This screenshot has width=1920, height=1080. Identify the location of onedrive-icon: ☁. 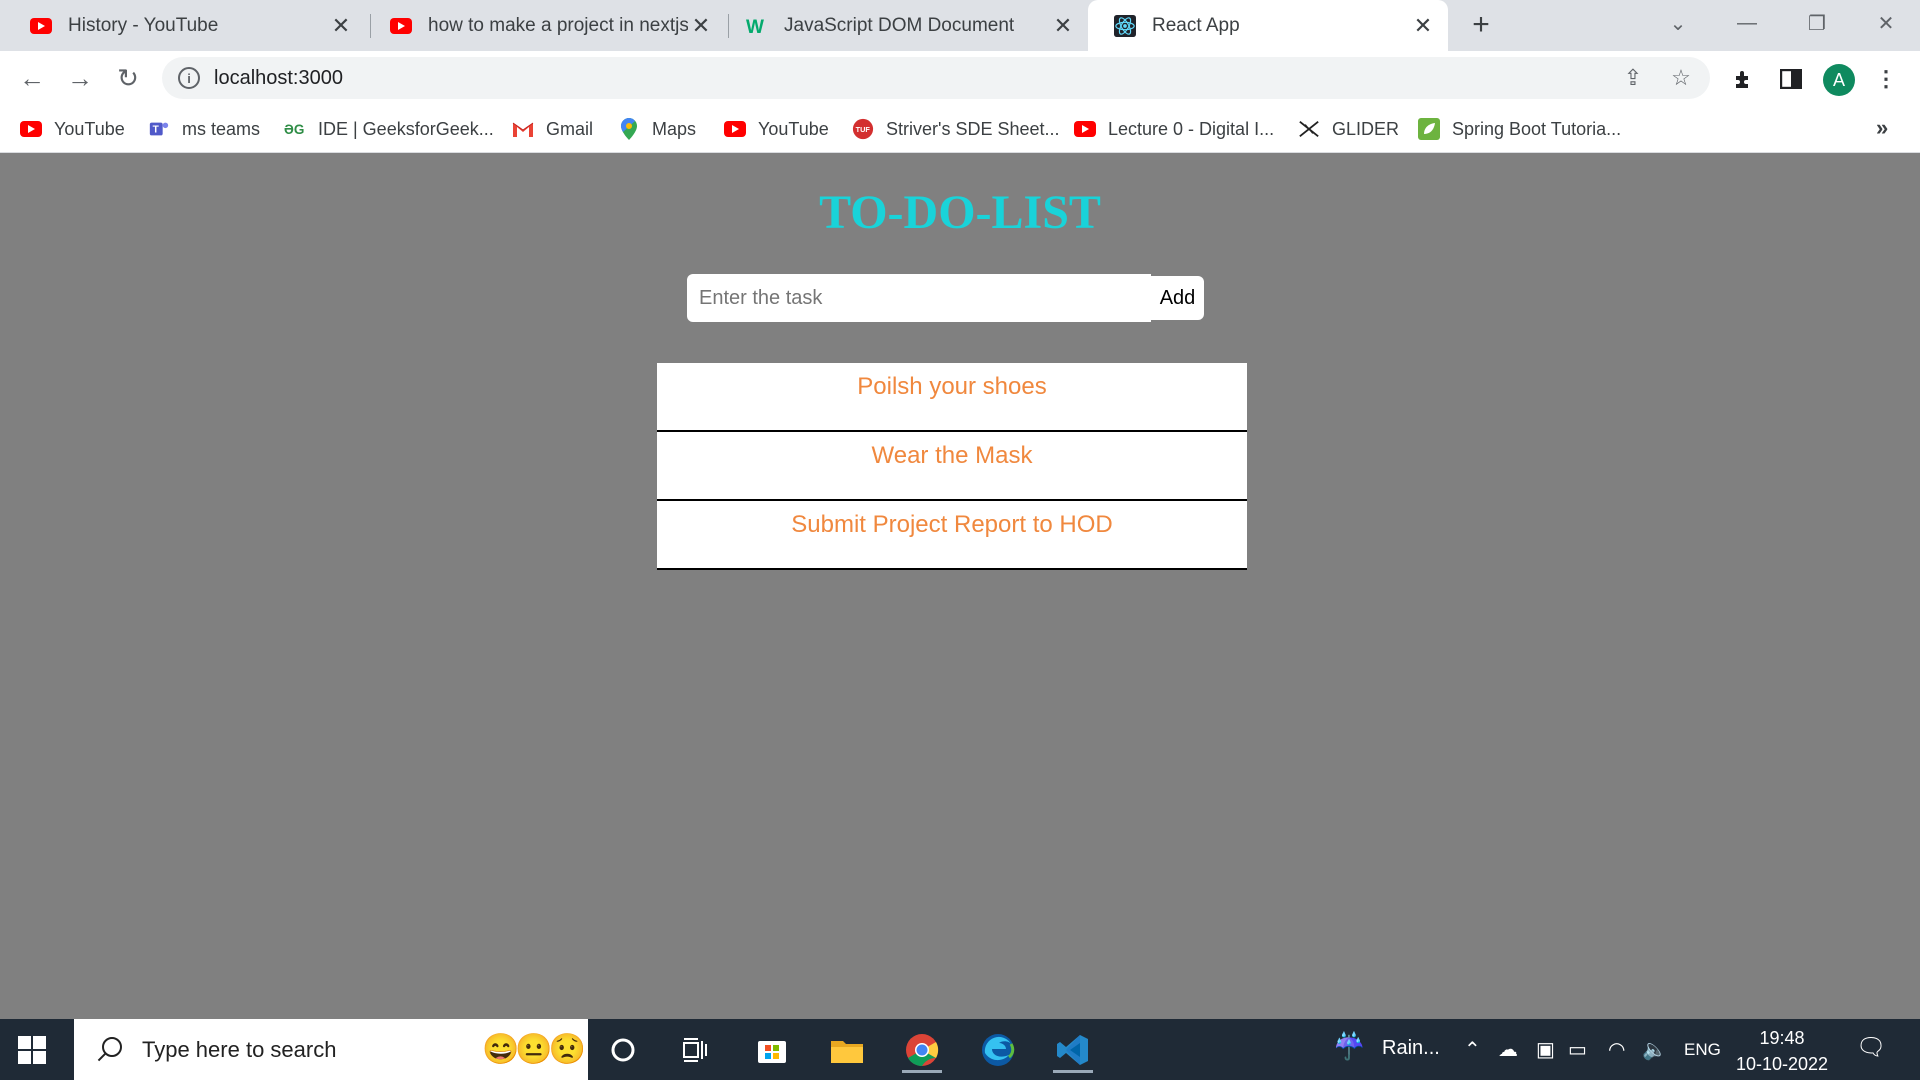
(1508, 1049).